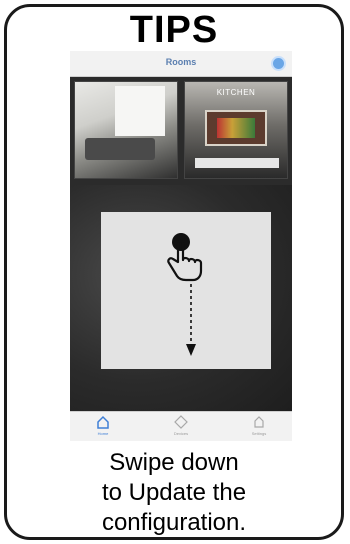  I want to click on app-navbar: Rooms, so click(181, 64).